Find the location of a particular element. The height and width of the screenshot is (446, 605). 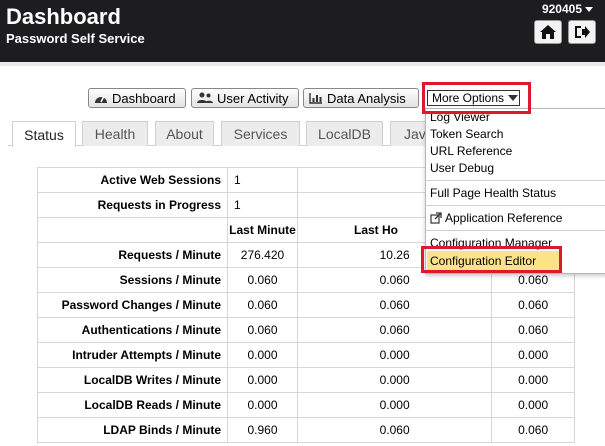

app-subtitle: Password Self Service is located at coordinates (75, 38).